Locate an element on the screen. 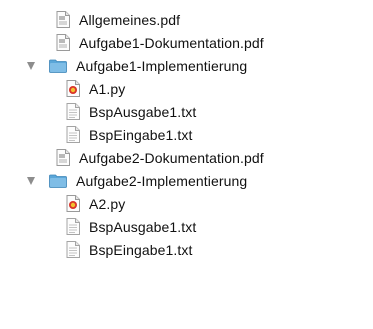 The height and width of the screenshot is (329, 373). tree-item-label: Allgemeines.pdf is located at coordinates (130, 19).